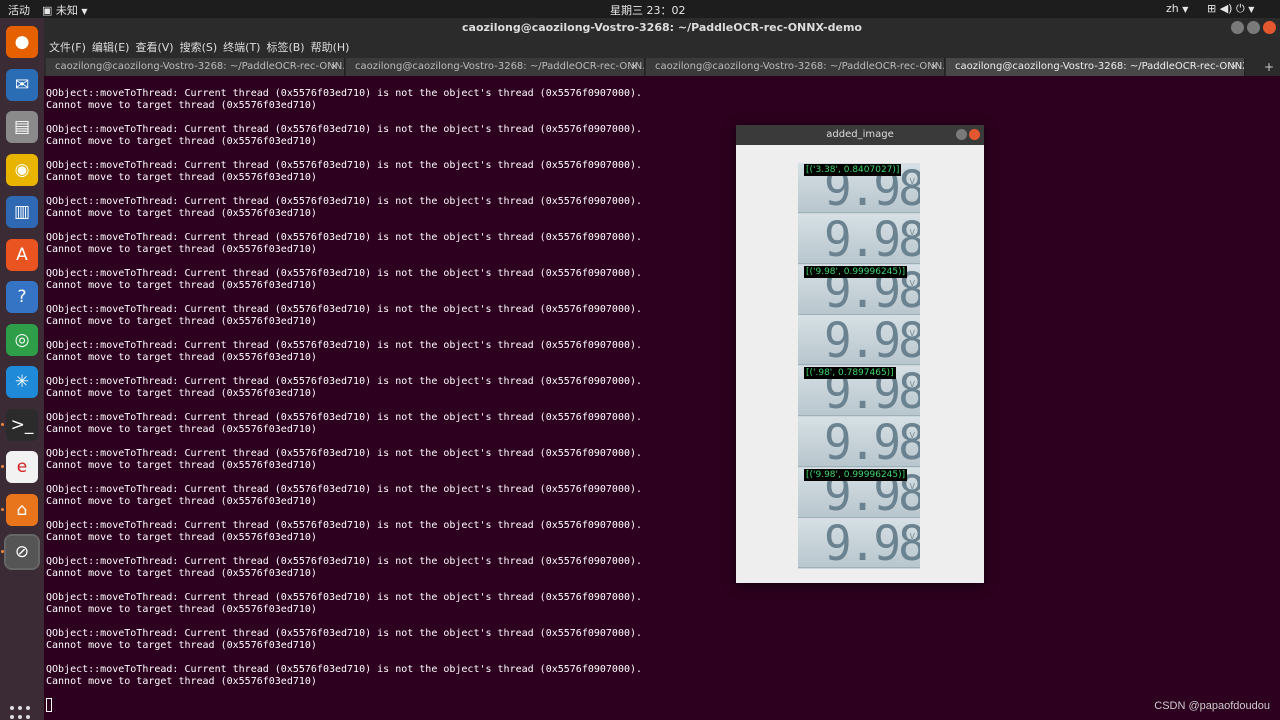 Image resolution: width=1280 pixels, height=720 pixels. Describe the element at coordinates (1269, 67) in the screenshot. I see `new-tab-button: +` at that location.